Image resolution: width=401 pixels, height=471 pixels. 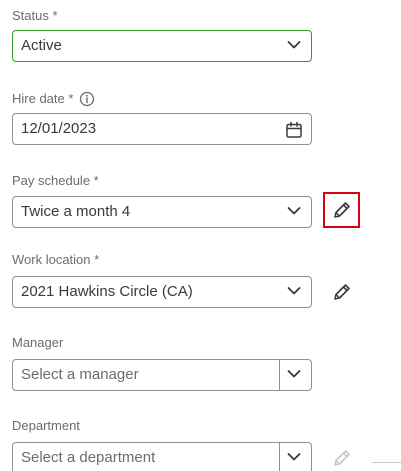 What do you see at coordinates (162, 456) in the screenshot?
I see `department-select: Select a department` at bounding box center [162, 456].